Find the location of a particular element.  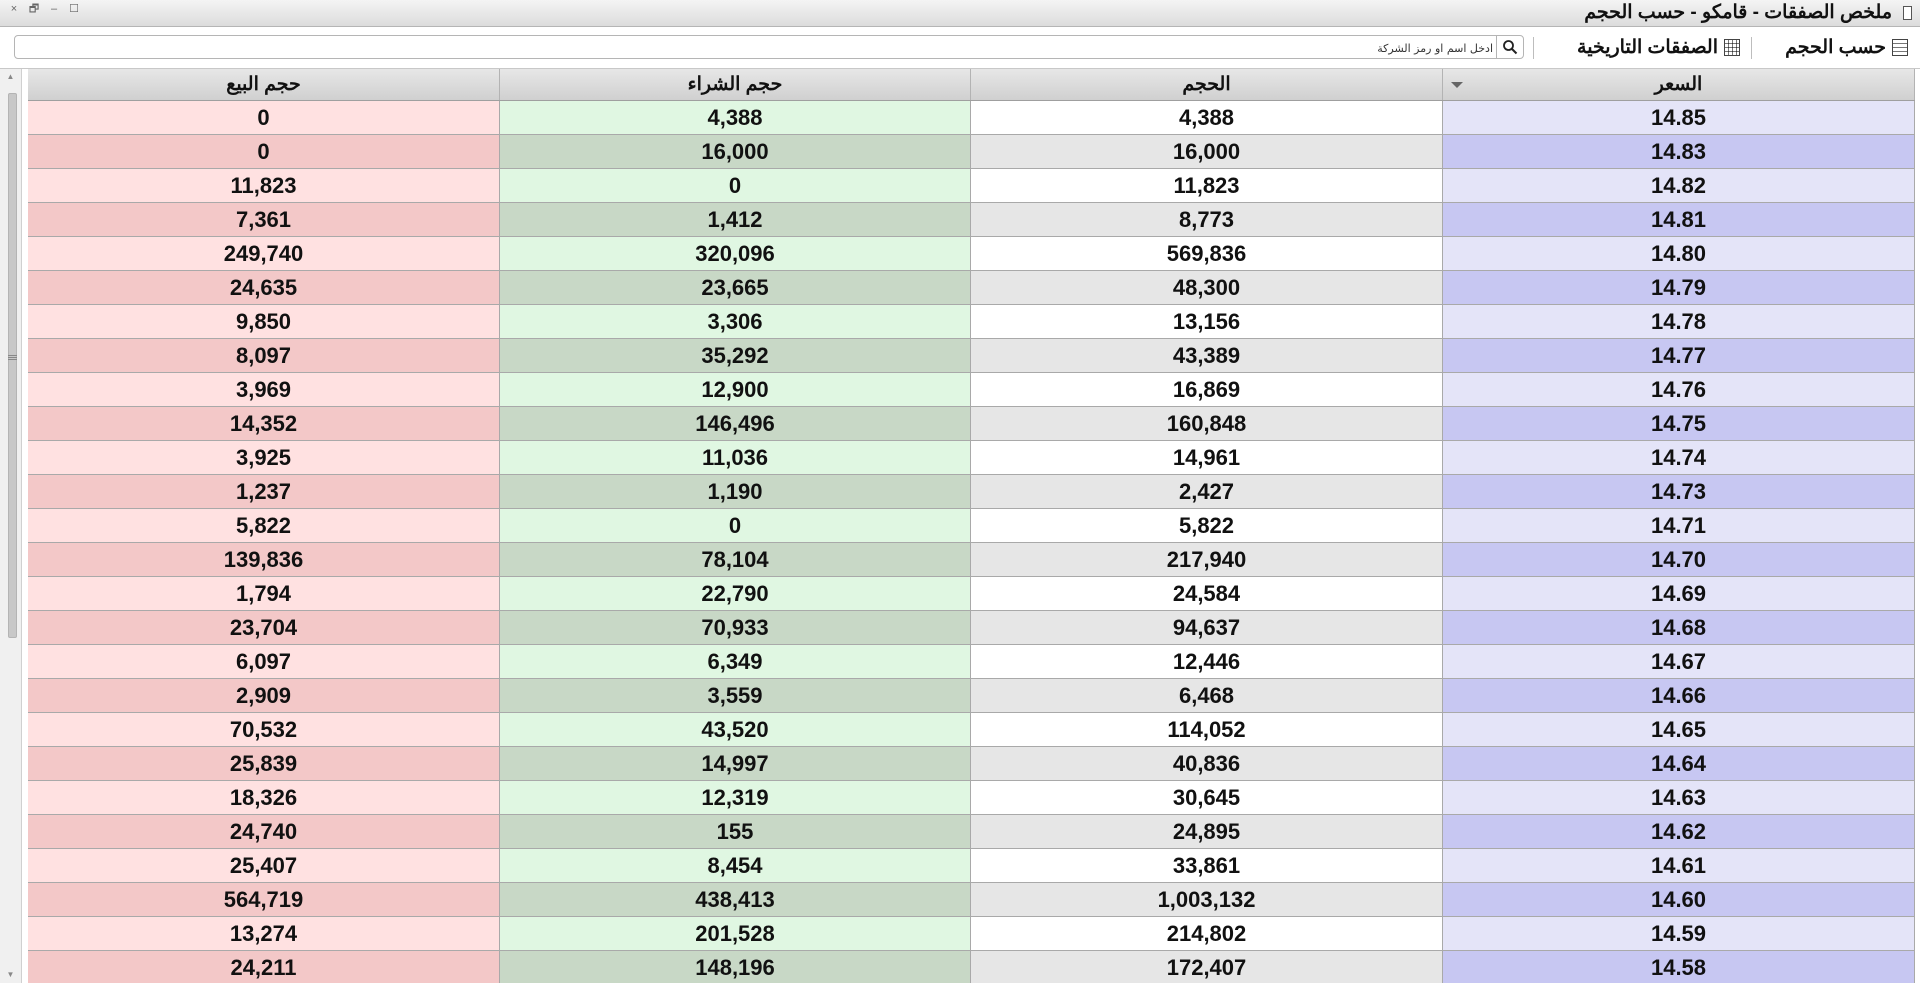

cell-sell-volume: 249,740 is located at coordinates (264, 254).